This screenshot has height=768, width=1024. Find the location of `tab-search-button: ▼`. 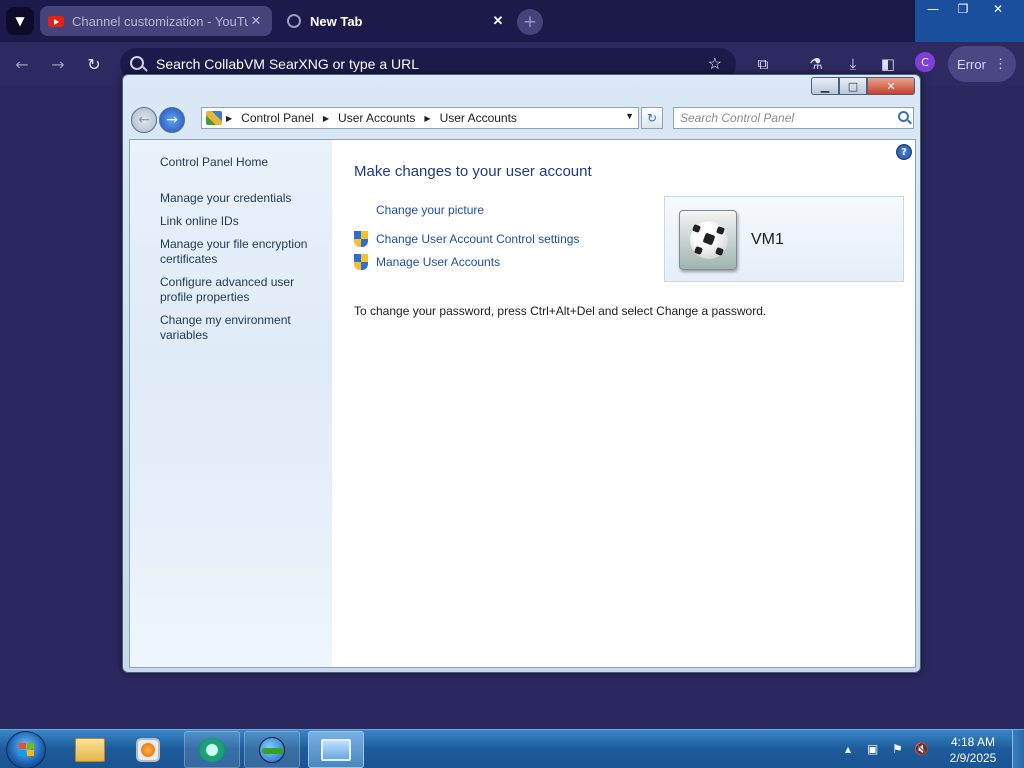

tab-search-button: ▼ is located at coordinates (20, 21).